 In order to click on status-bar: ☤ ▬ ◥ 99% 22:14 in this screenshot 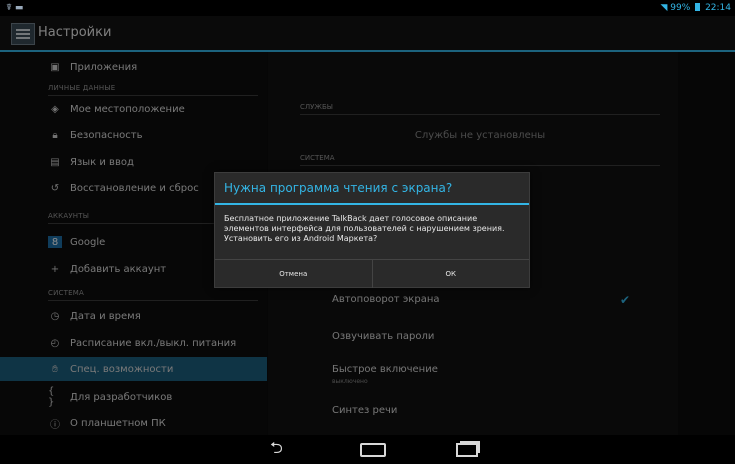, I will do `click(367, 8)`.